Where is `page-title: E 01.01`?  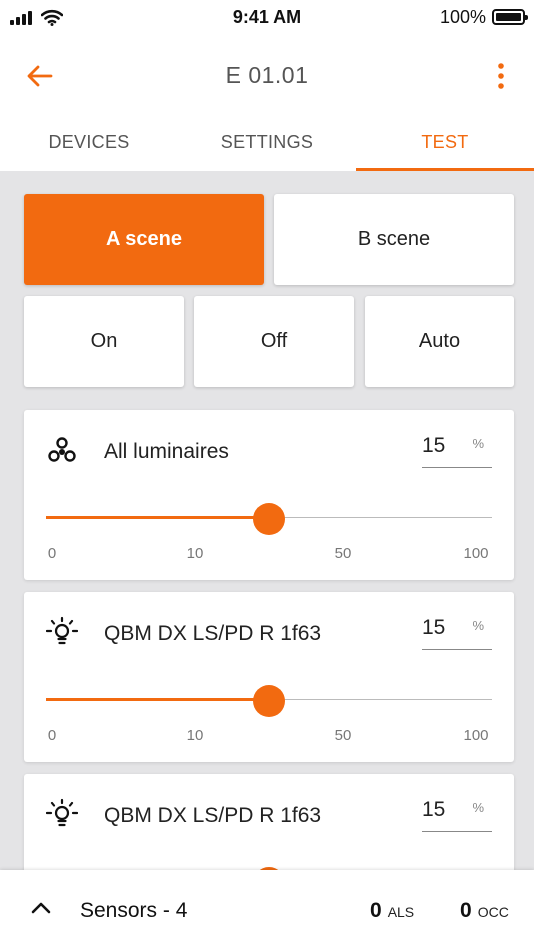
page-title: E 01.01 is located at coordinates (267, 75).